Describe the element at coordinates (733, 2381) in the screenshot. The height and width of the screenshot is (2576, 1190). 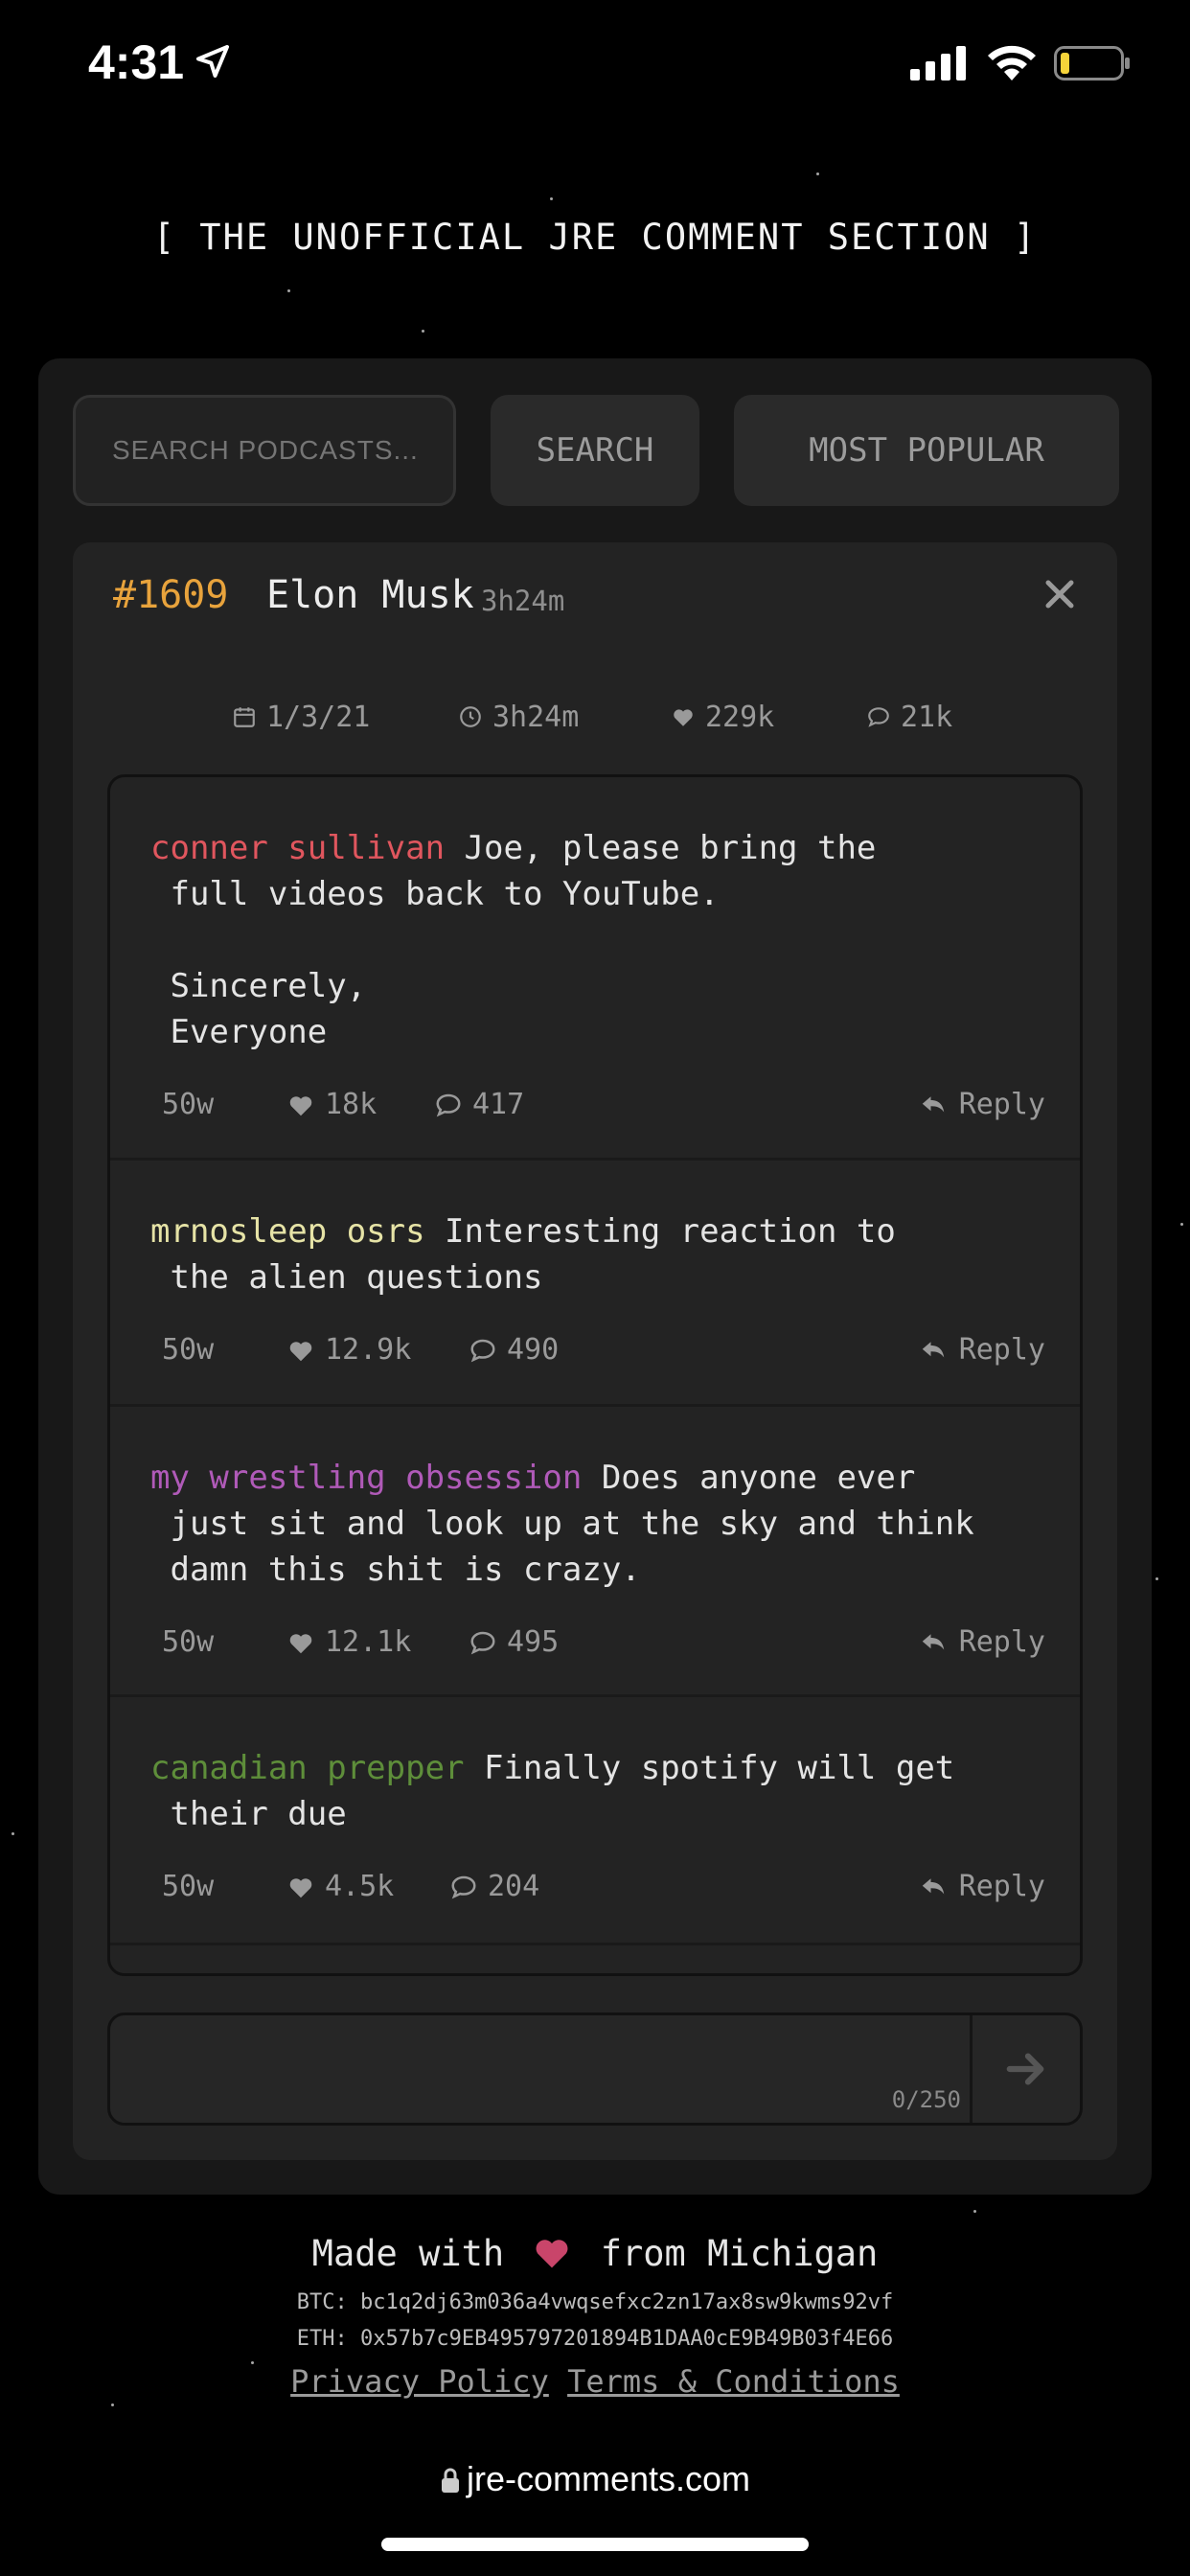
I see `terms-link: Terms & Conditions` at that location.